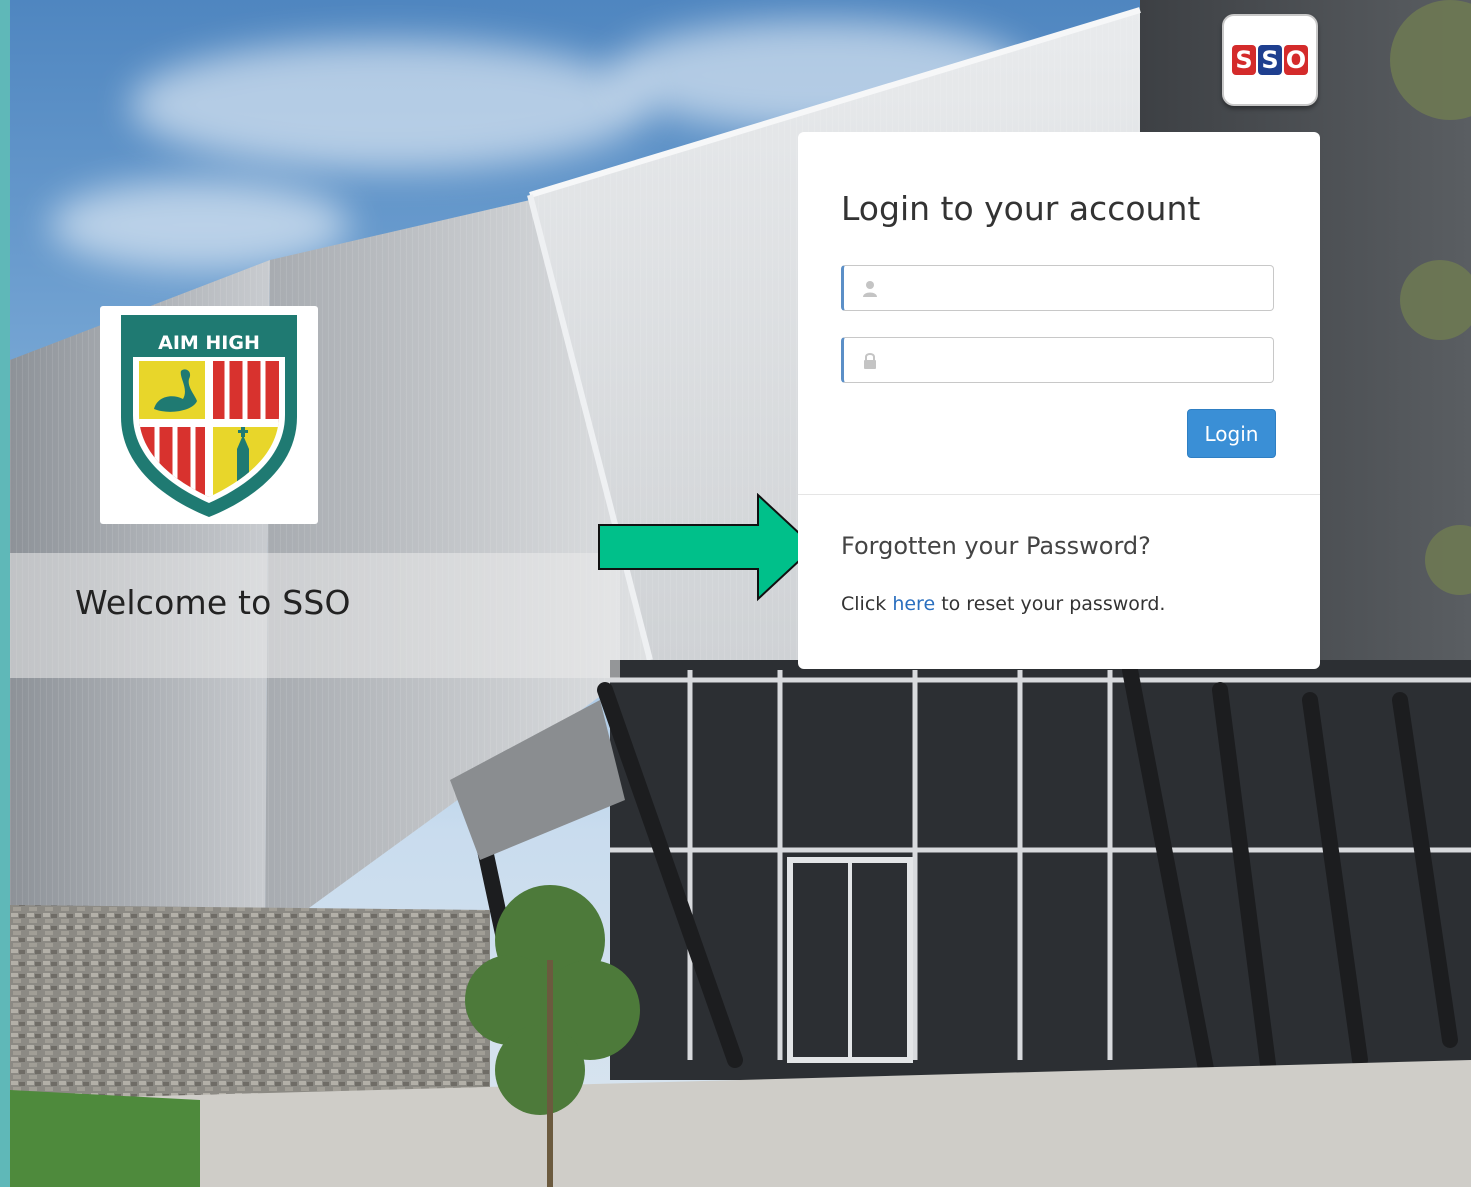 This screenshot has width=1471, height=1187. I want to click on forgot-password-title: Forgotten your Password?, so click(996, 546).